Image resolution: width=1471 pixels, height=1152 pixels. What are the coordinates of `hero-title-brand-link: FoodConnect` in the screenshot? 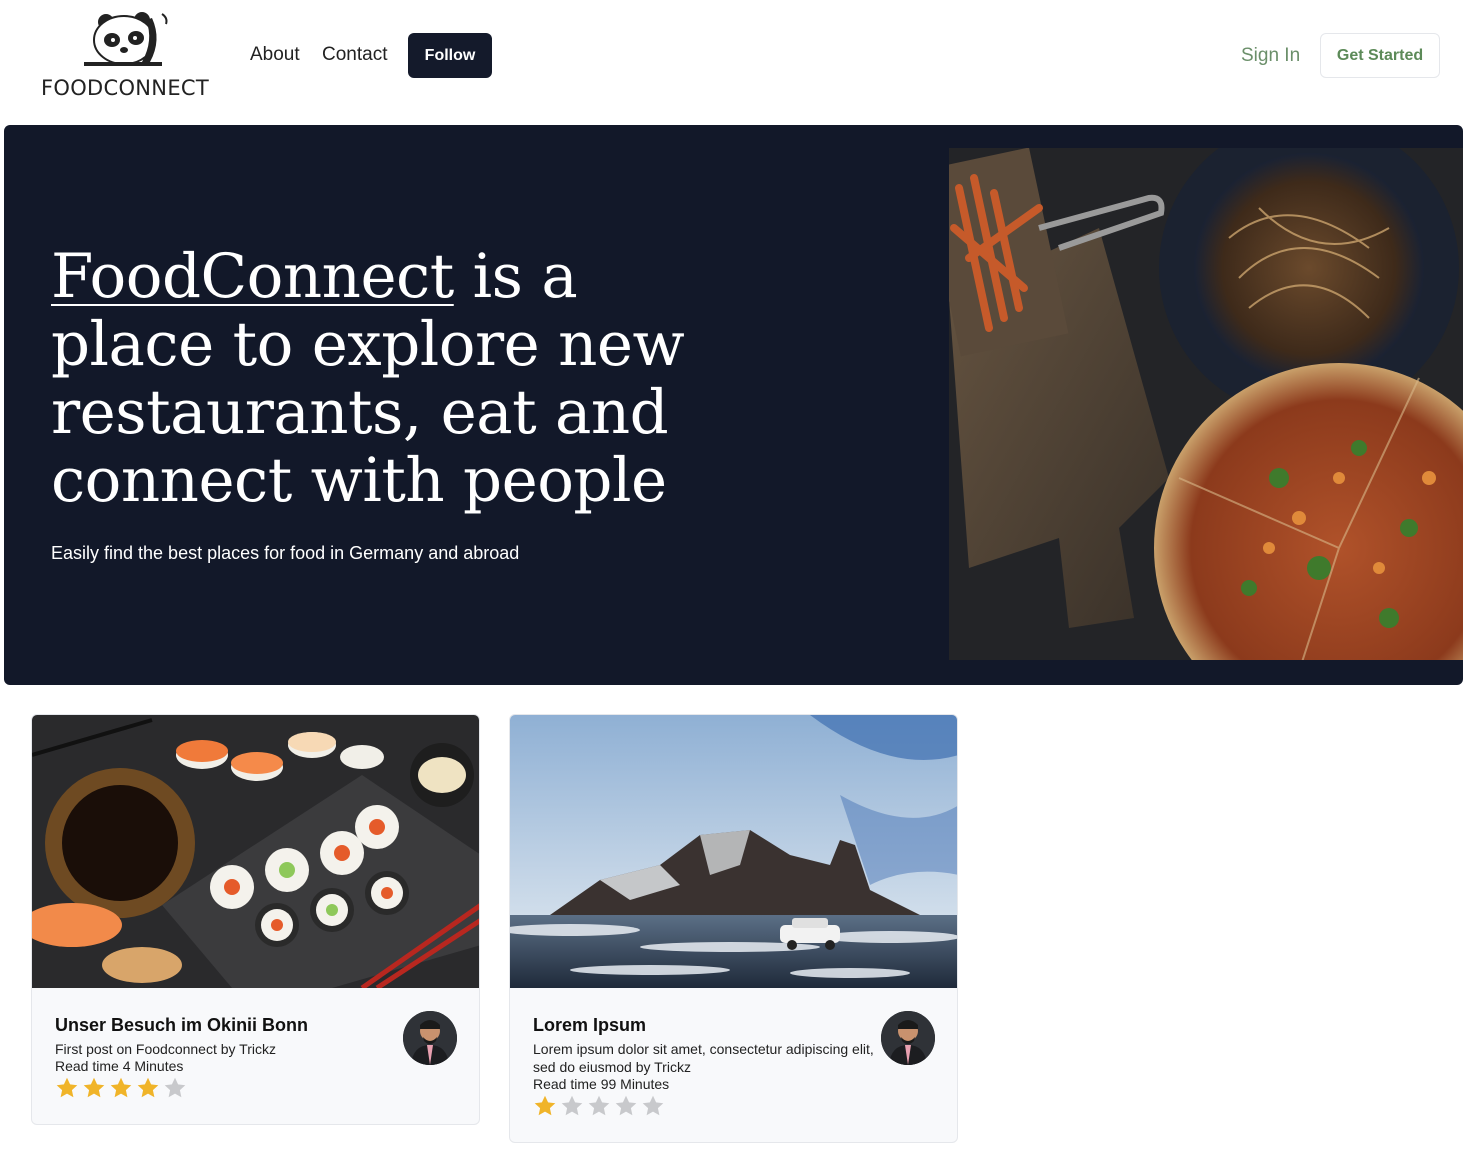 It's located at (252, 276).